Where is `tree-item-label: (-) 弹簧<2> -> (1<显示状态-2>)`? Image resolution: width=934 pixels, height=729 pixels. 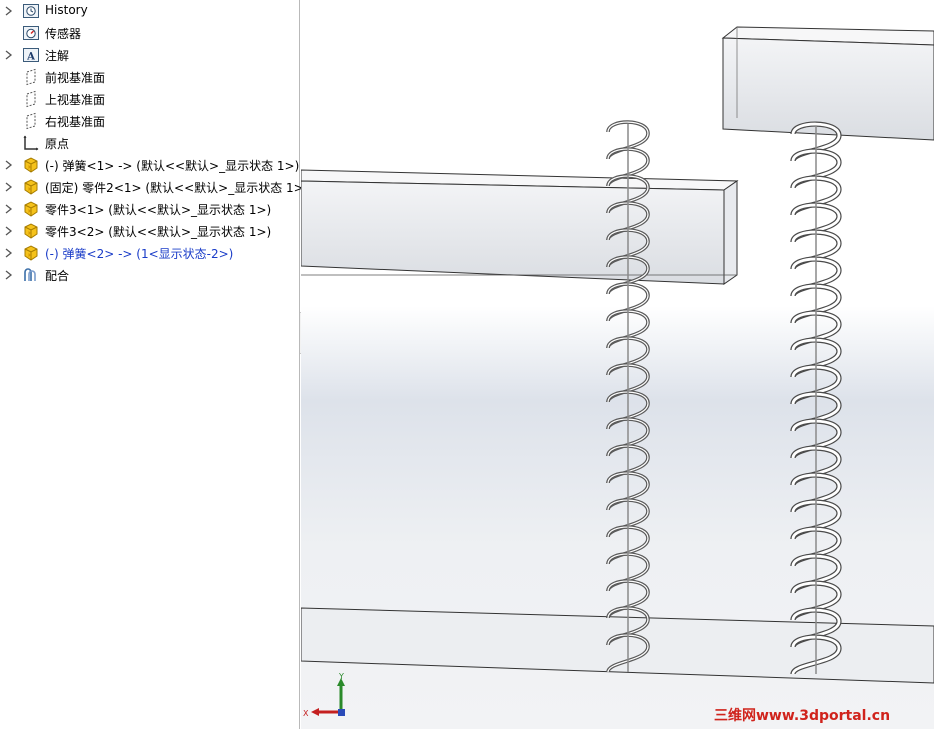 tree-item-label: (-) 弹簧<2> -> (1<显示状态-2>) is located at coordinates (139, 254).